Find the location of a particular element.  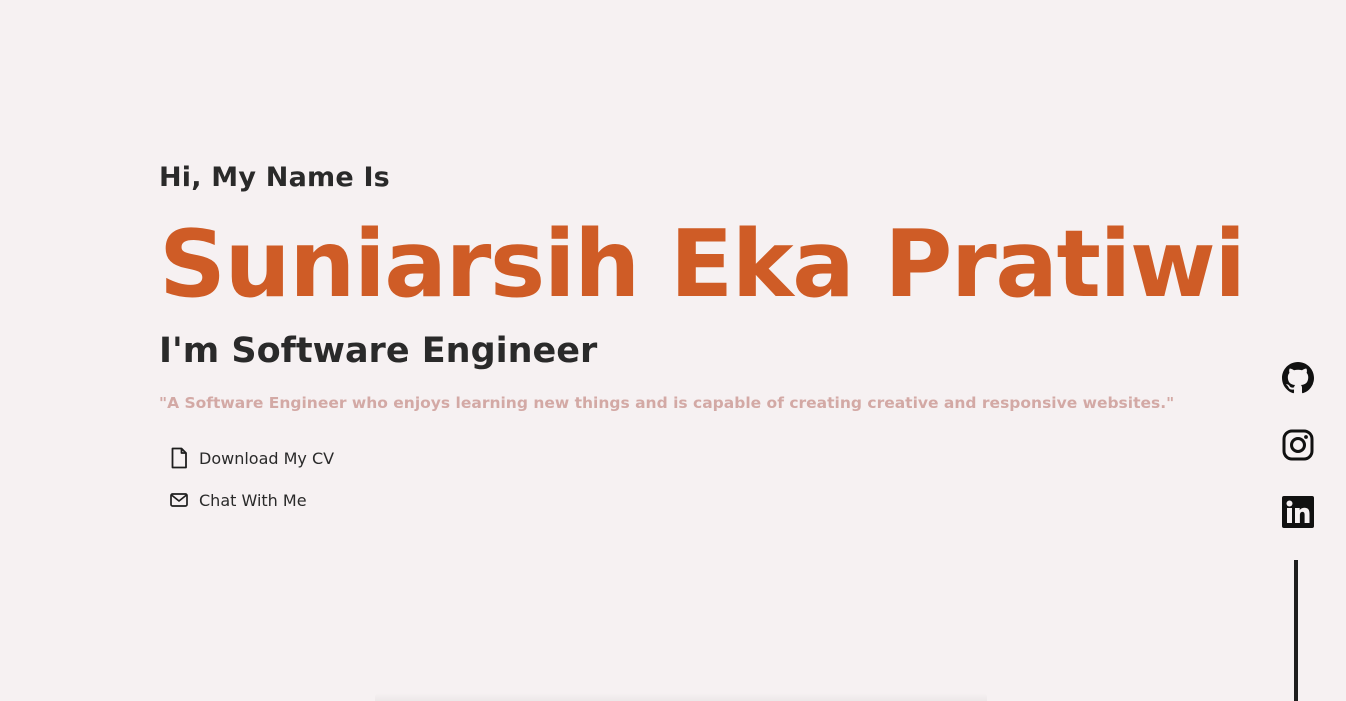

instagram-link is located at coordinates (1298, 445).